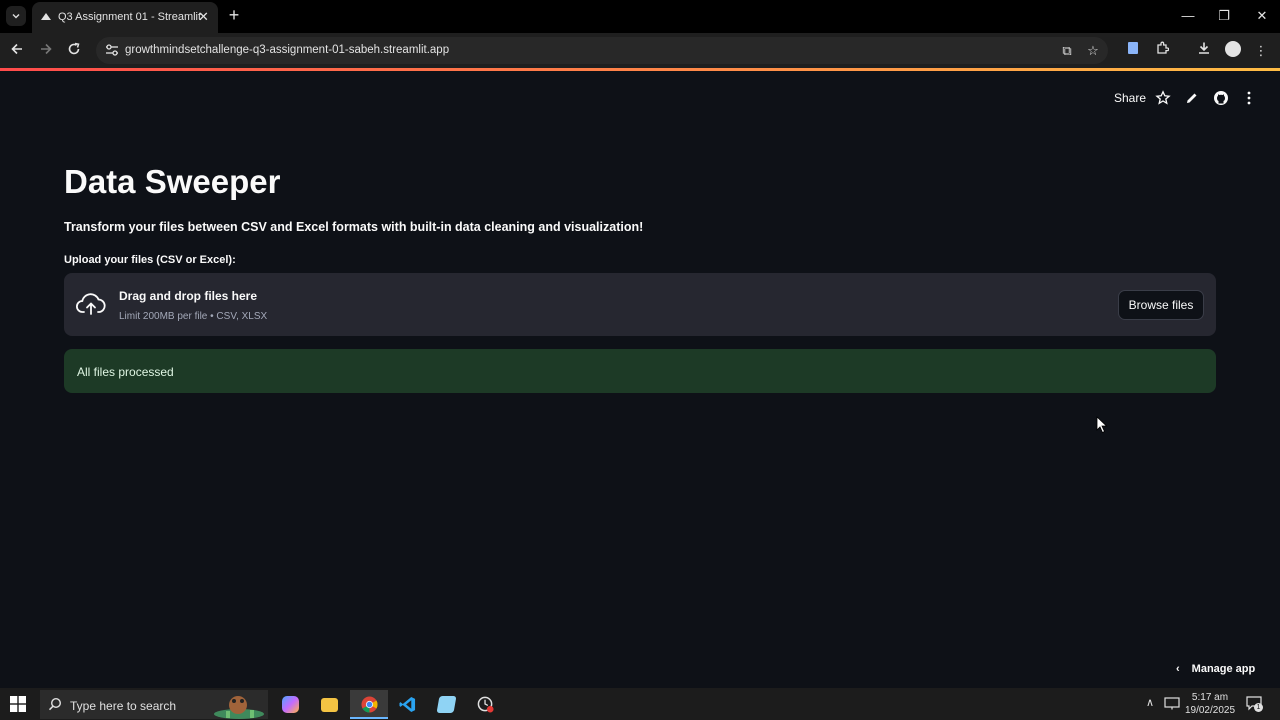 This screenshot has width=1280, height=720. Describe the element at coordinates (172, 181) in the screenshot. I see `page-title: Data Sweeper` at that location.